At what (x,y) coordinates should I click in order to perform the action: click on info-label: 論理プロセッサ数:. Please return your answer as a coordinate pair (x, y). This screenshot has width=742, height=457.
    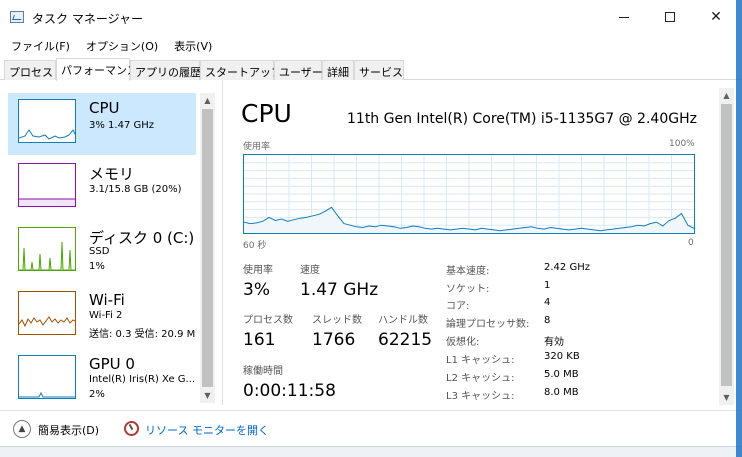
    Looking at the image, I should click on (488, 324).